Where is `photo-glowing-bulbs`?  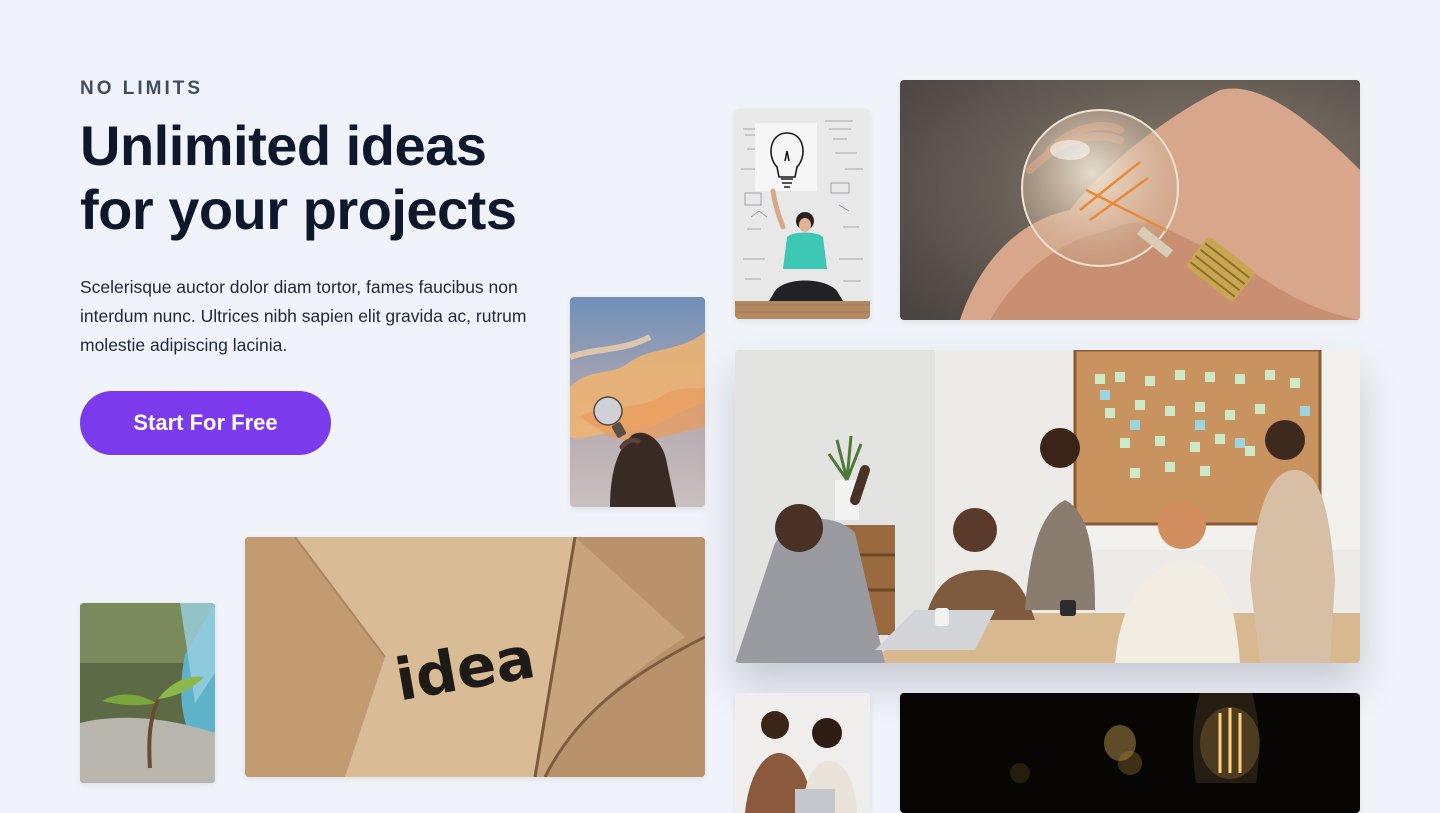
photo-glowing-bulbs is located at coordinates (1130, 753).